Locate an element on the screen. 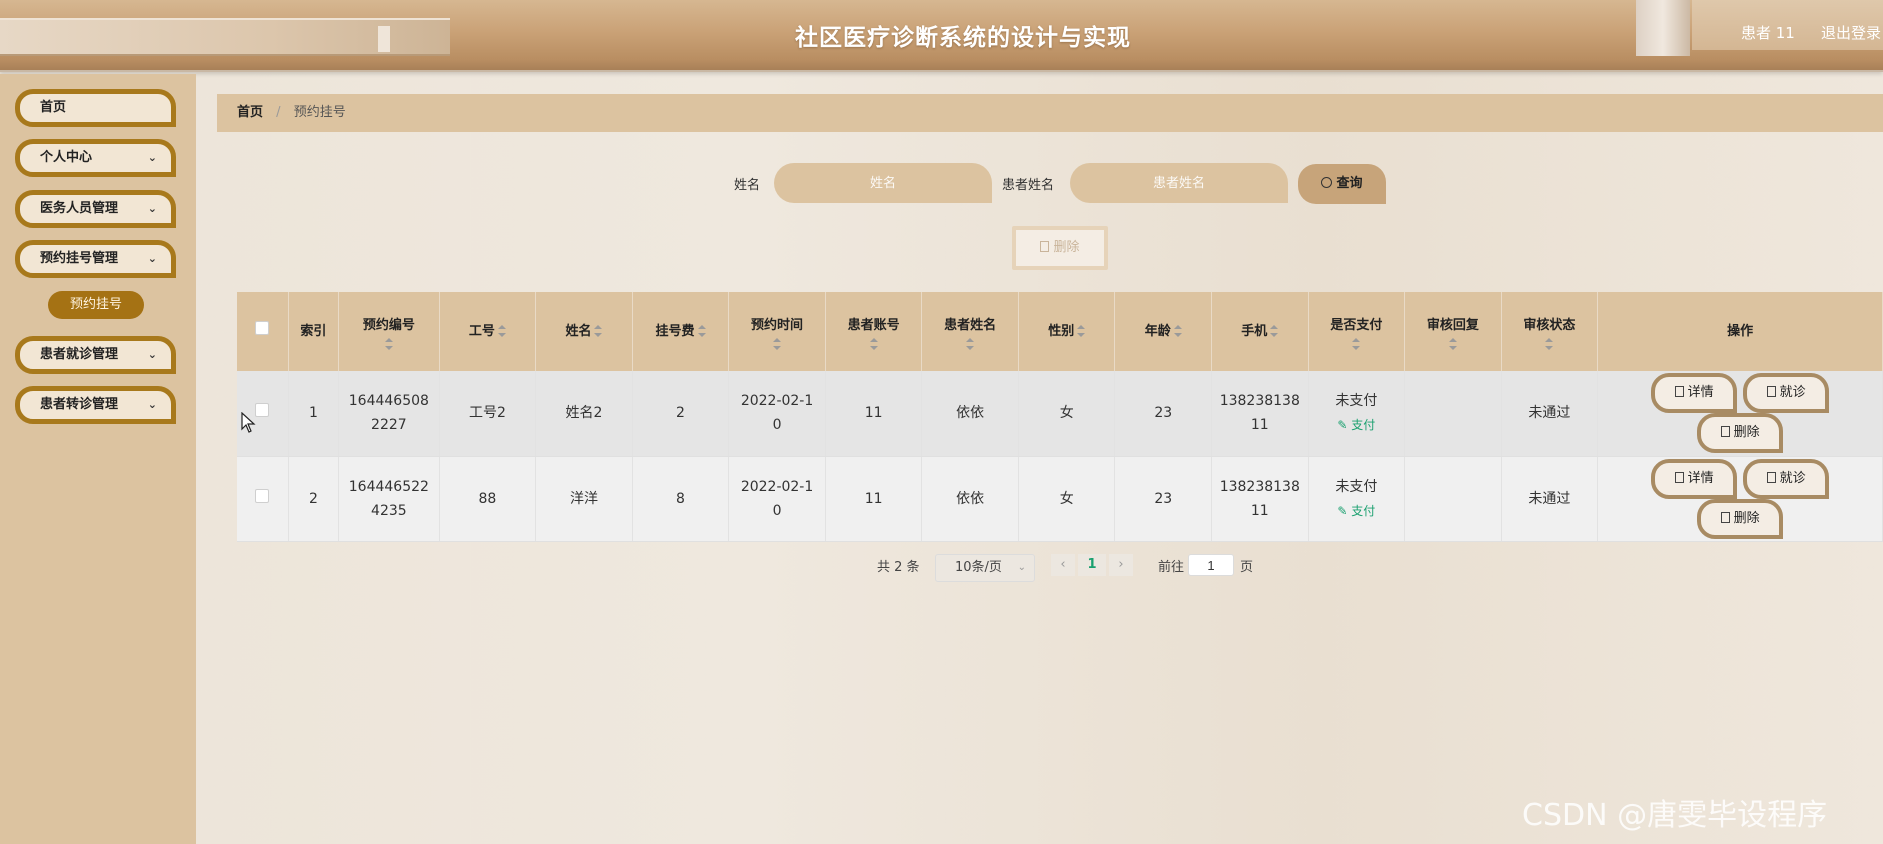 The height and width of the screenshot is (844, 1883). column-header: 索引 is located at coordinates (314, 331).